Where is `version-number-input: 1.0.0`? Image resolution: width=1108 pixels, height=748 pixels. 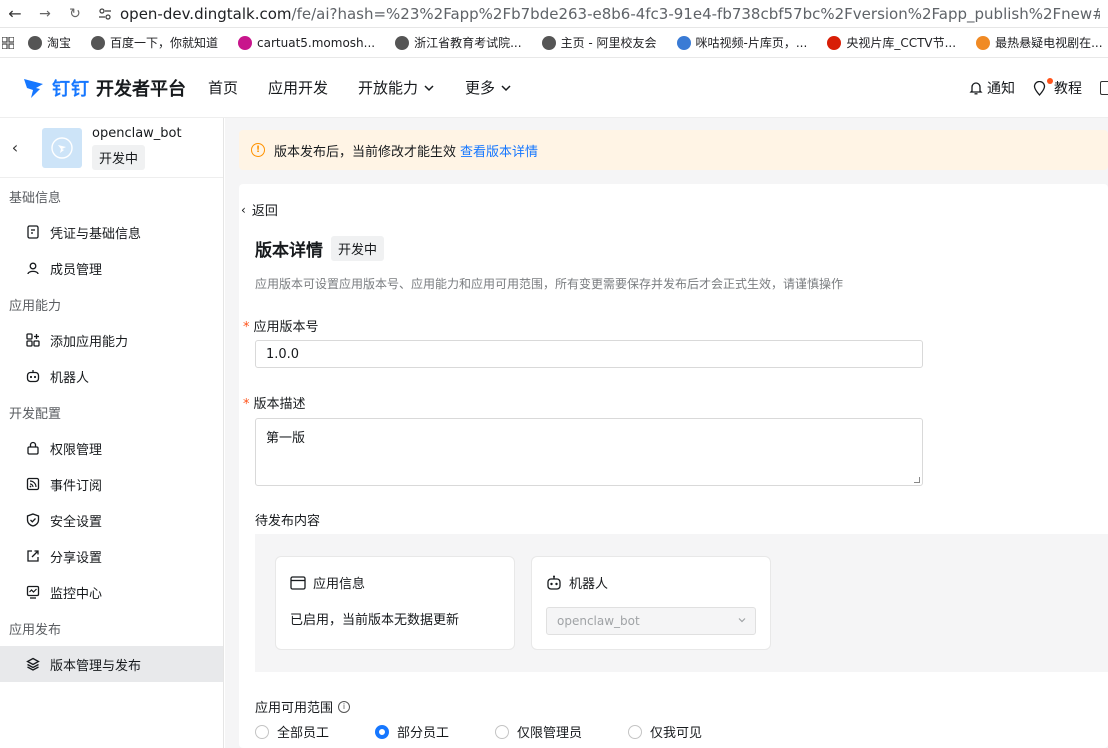
version-number-input: 1.0.0 is located at coordinates (589, 354).